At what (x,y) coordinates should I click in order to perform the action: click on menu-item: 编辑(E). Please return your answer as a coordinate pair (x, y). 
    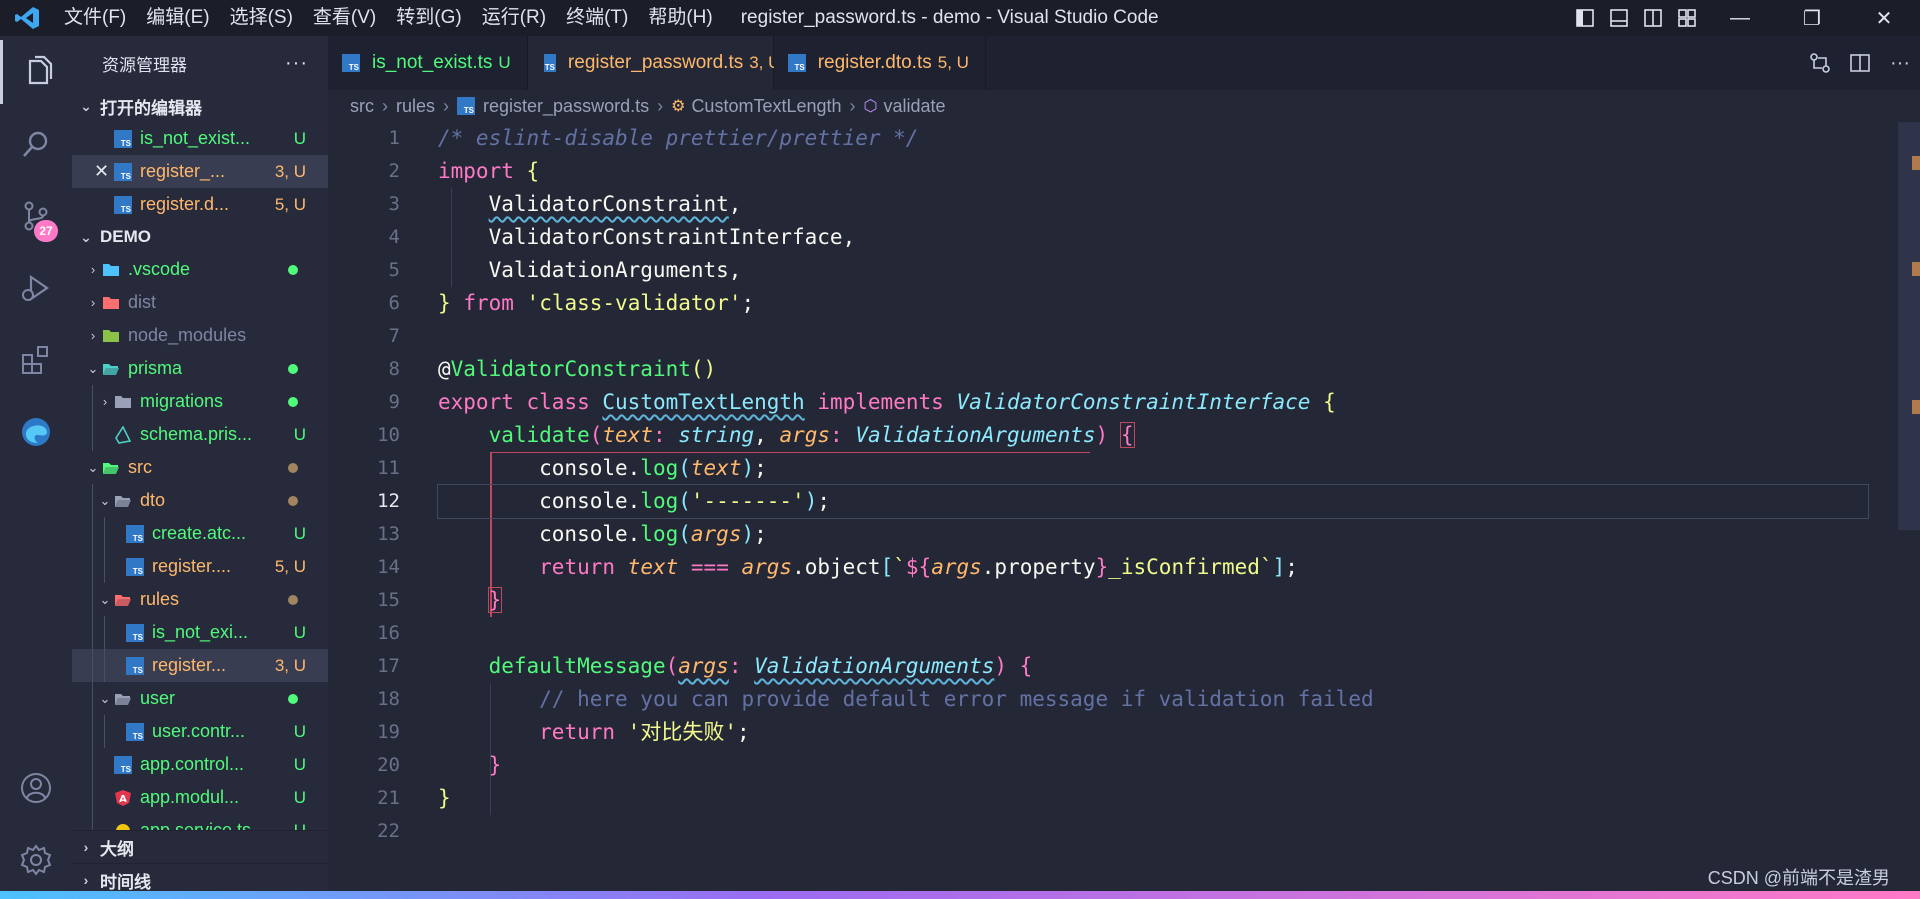
    Looking at the image, I should click on (177, 18).